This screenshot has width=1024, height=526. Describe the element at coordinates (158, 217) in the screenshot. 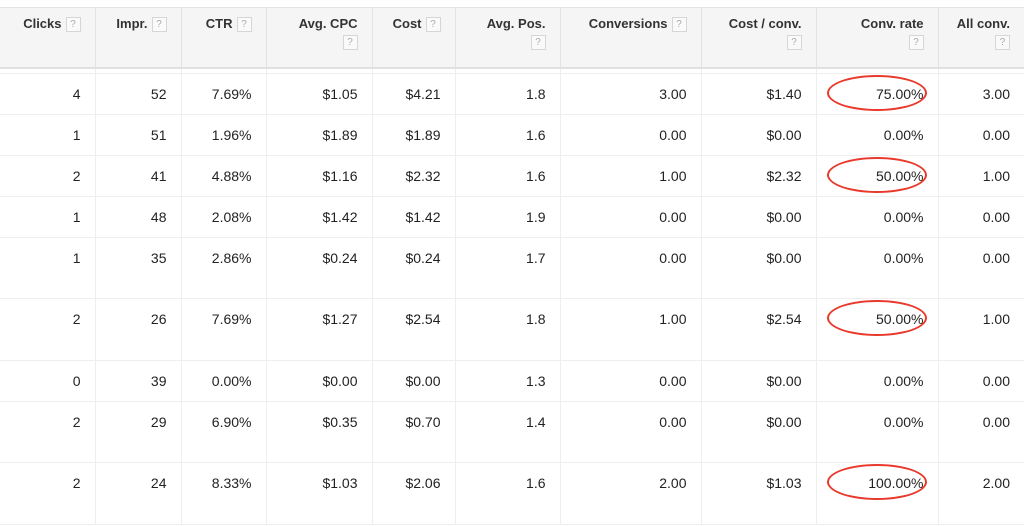

I see `cell-value: 48` at that location.